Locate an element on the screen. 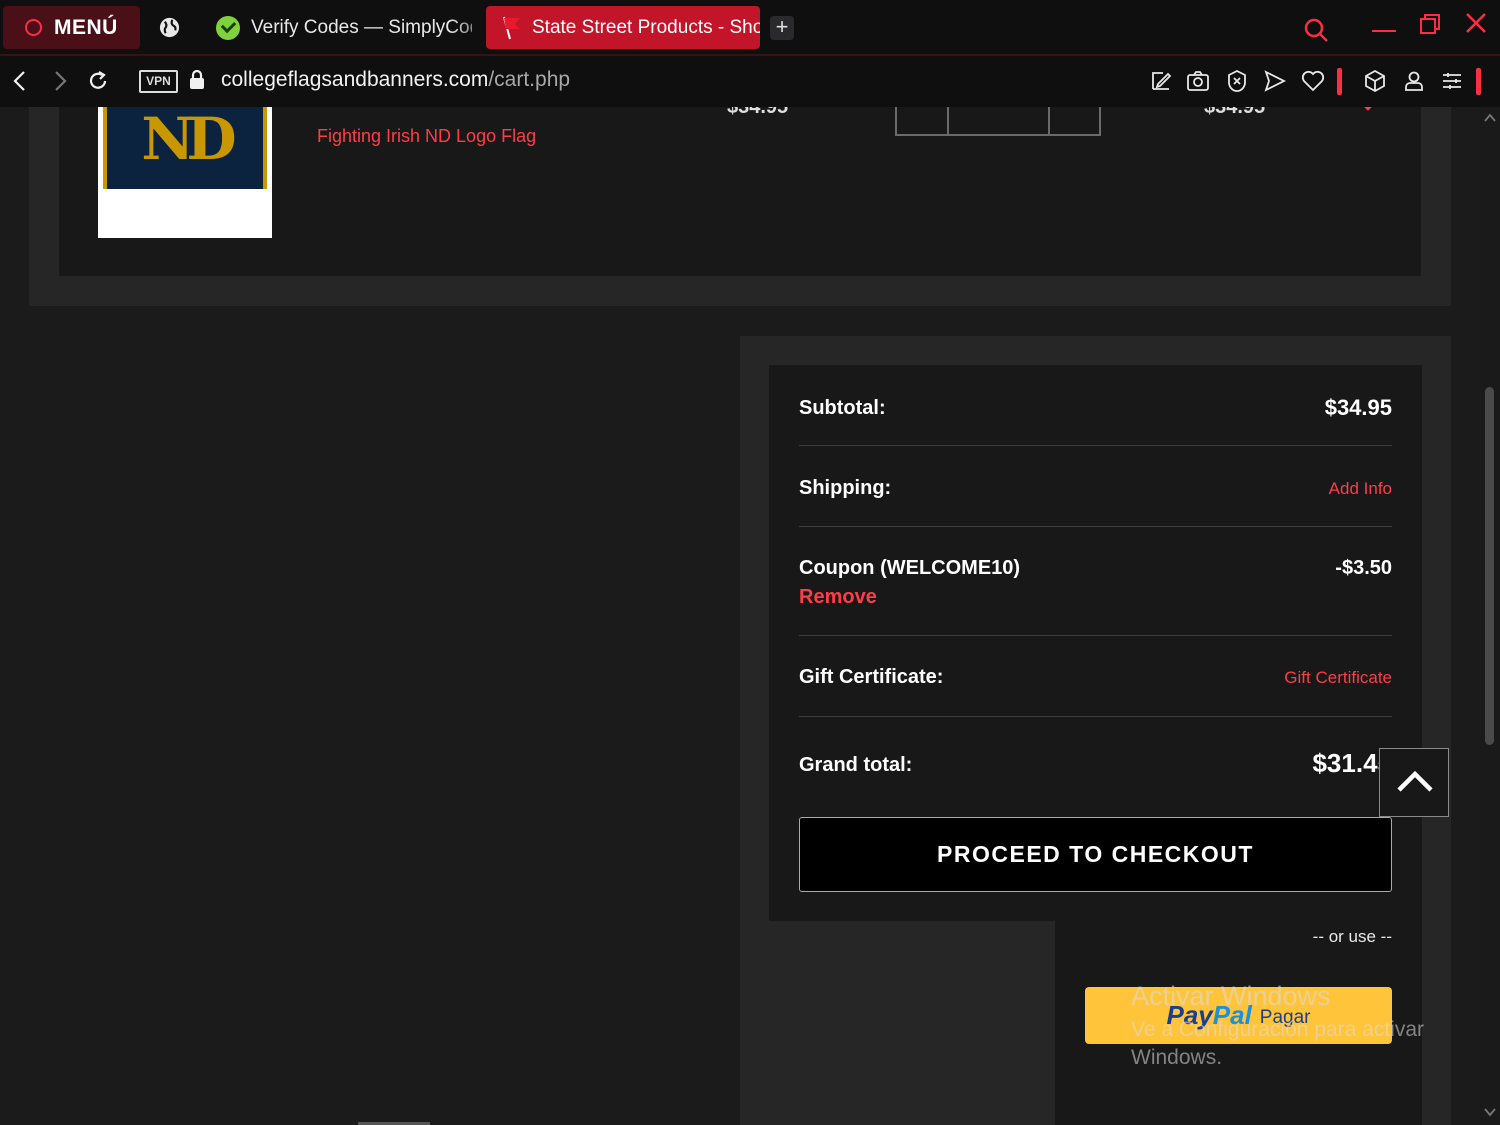 This screenshot has height=1125, width=1500. quantity-stepper is located at coordinates (998, 121).